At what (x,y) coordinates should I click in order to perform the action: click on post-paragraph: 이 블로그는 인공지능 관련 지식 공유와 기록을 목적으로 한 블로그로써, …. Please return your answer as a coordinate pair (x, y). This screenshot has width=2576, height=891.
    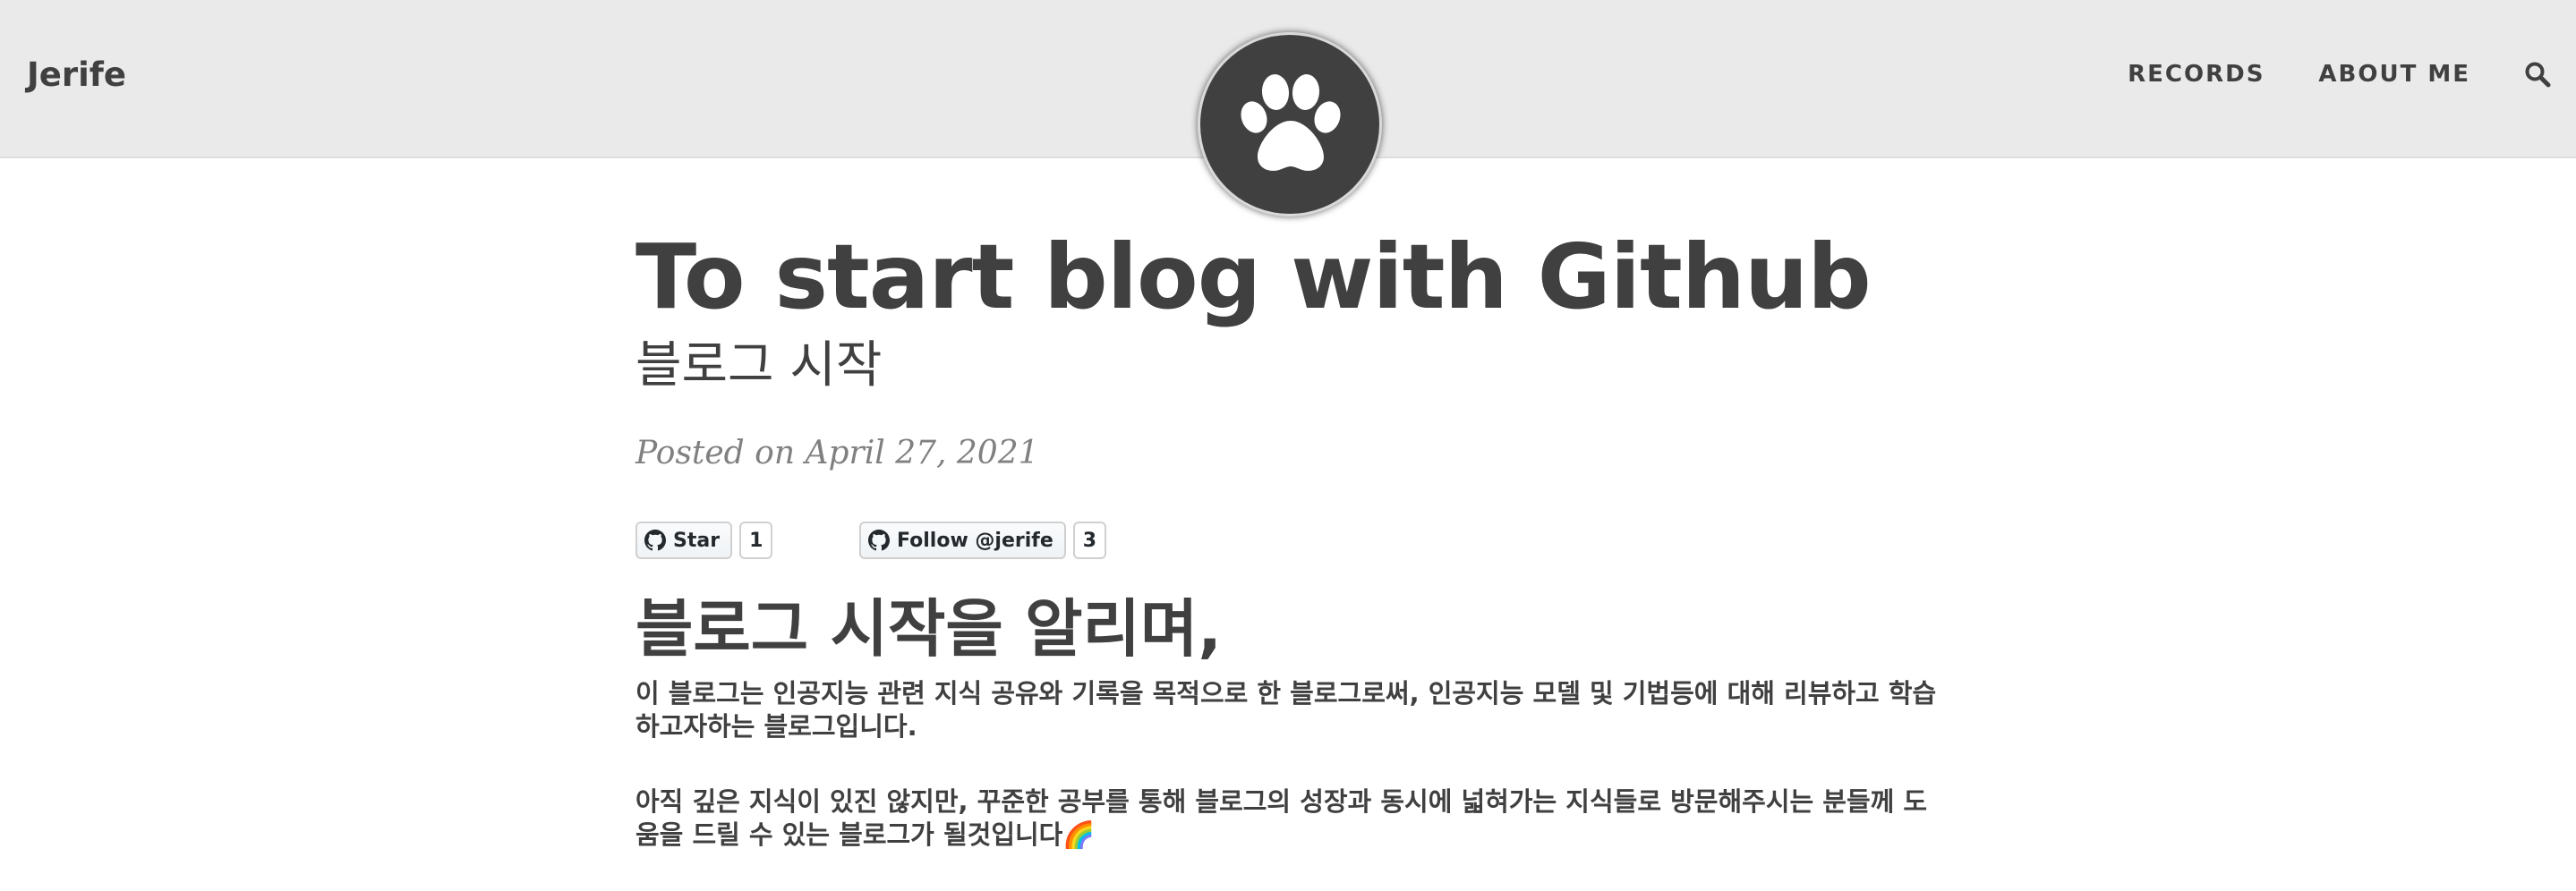
    Looking at the image, I should click on (1286, 710).